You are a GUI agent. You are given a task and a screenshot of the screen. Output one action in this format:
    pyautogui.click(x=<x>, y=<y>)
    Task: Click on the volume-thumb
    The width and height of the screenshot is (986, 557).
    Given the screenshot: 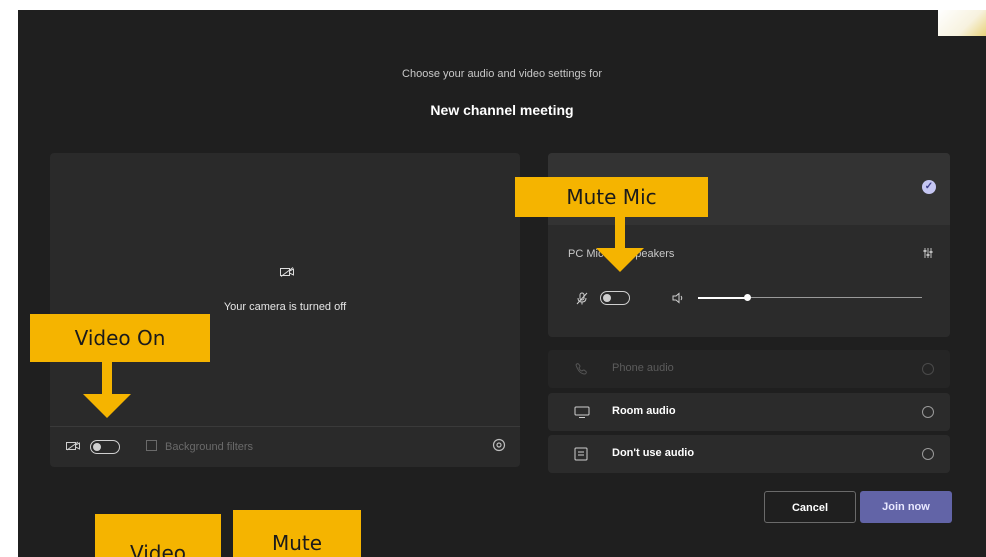 What is the action you would take?
    pyautogui.click(x=748, y=297)
    